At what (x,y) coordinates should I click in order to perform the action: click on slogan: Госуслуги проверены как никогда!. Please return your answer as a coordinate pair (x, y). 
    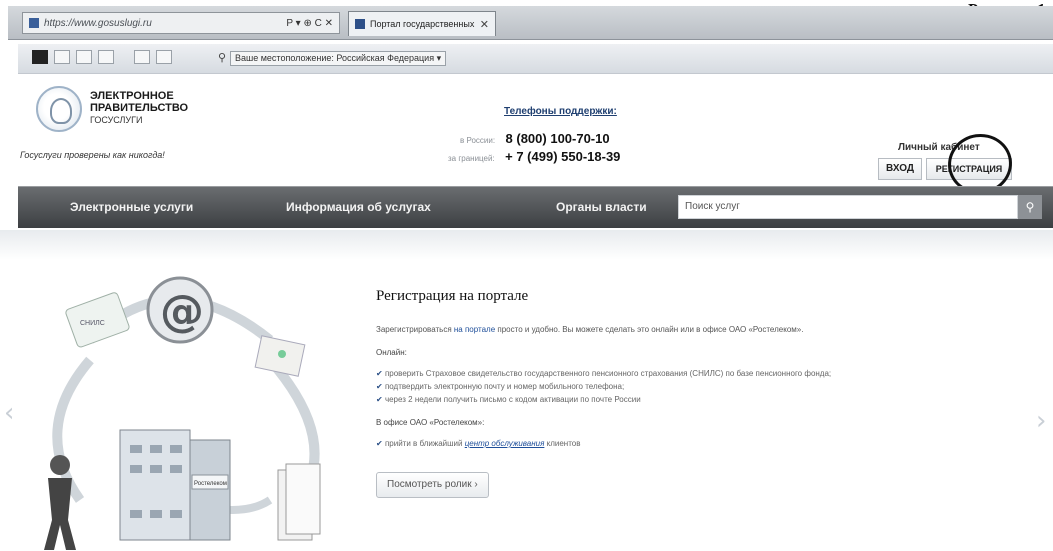
    Looking at the image, I should click on (92, 155).